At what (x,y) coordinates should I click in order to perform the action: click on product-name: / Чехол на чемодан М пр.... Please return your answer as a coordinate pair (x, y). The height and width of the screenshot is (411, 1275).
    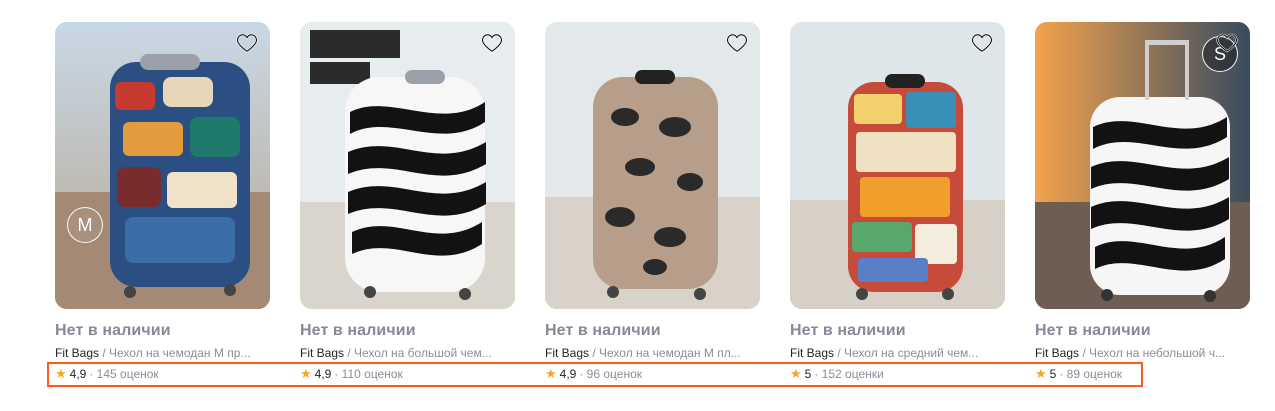
    Looking at the image, I should click on (174, 353).